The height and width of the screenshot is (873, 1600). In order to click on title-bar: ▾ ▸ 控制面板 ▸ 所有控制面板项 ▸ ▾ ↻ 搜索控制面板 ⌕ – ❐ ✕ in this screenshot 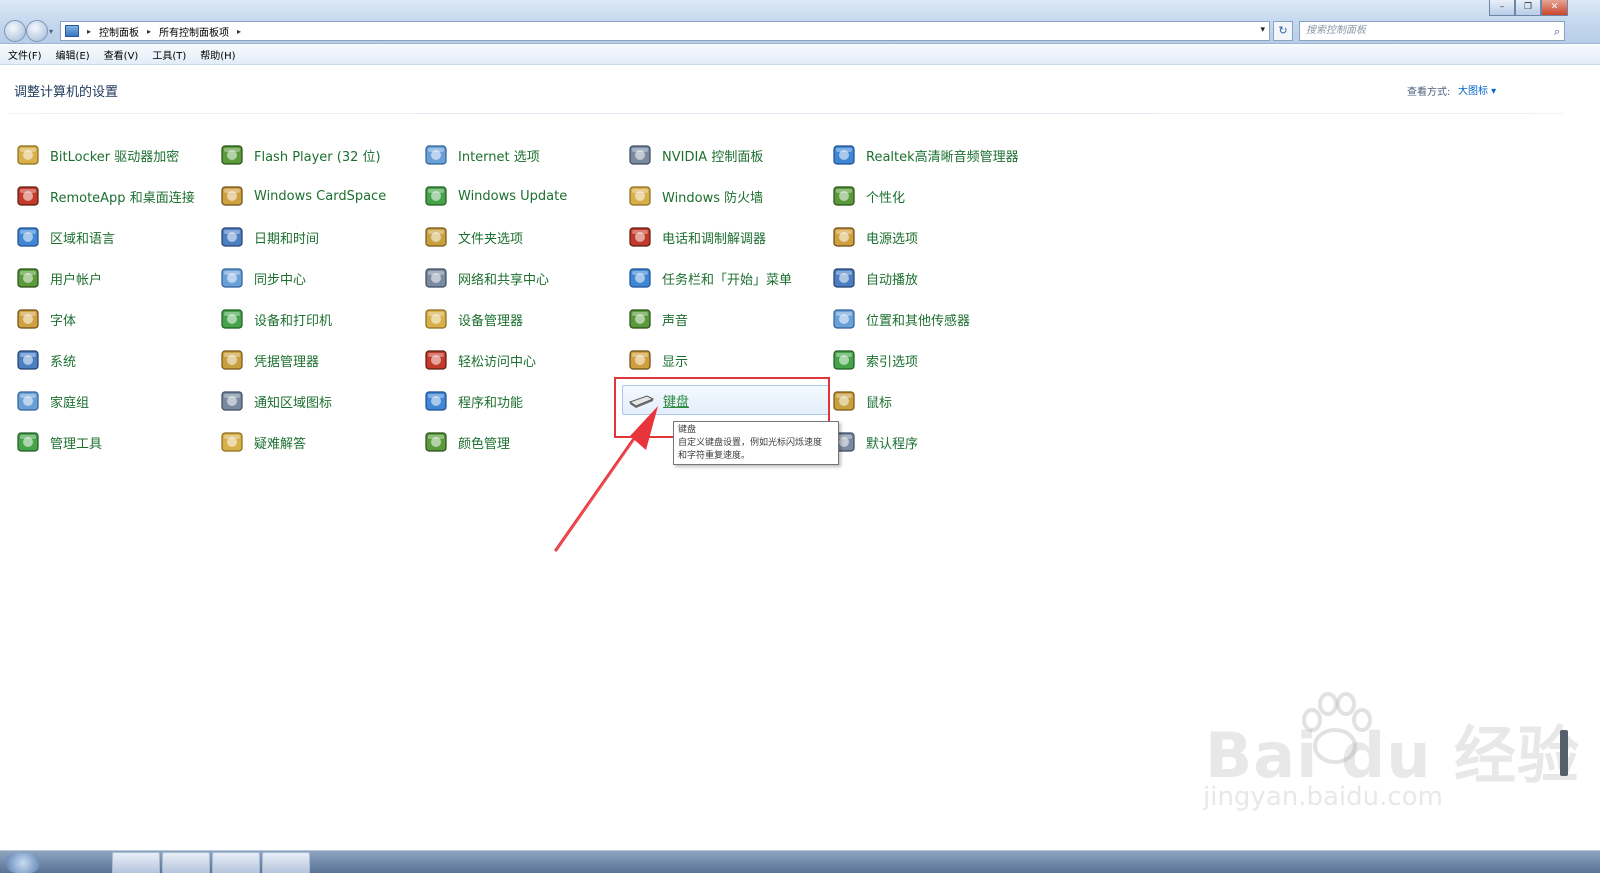, I will do `click(800, 22)`.